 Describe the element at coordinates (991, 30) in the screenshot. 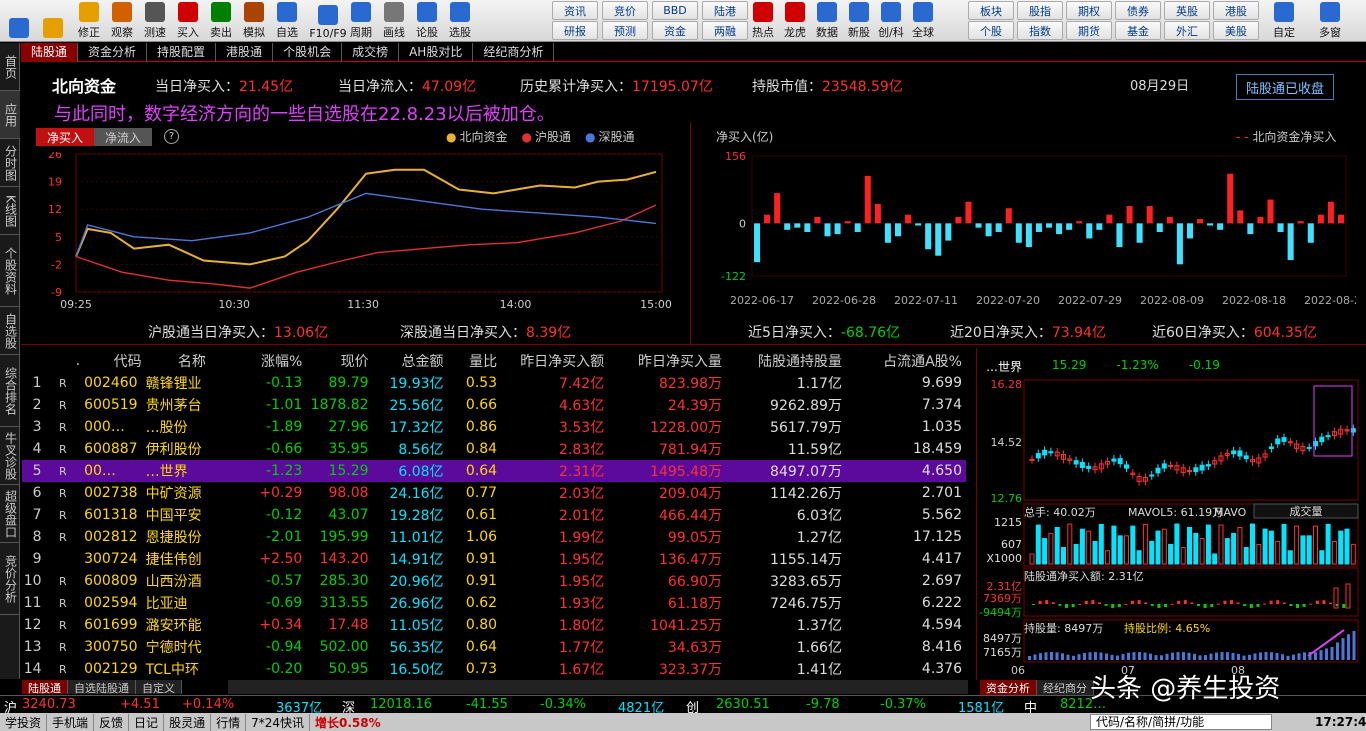

I see `market-btn-b0: 个股` at that location.